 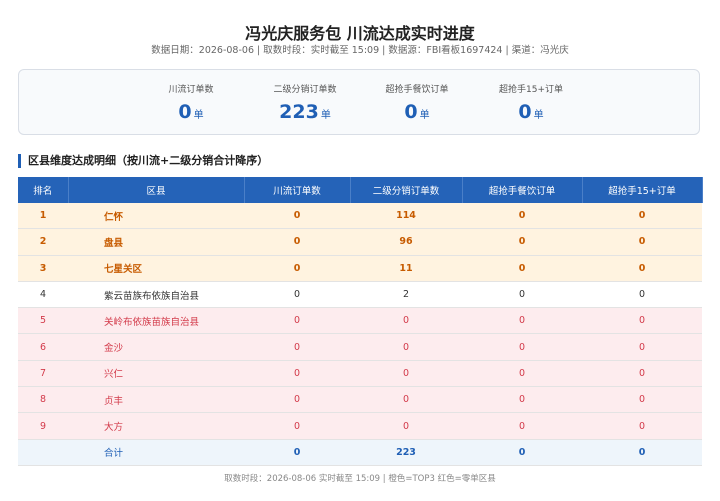 I want to click on county-name-cell: 七星关区, so click(x=156, y=268).